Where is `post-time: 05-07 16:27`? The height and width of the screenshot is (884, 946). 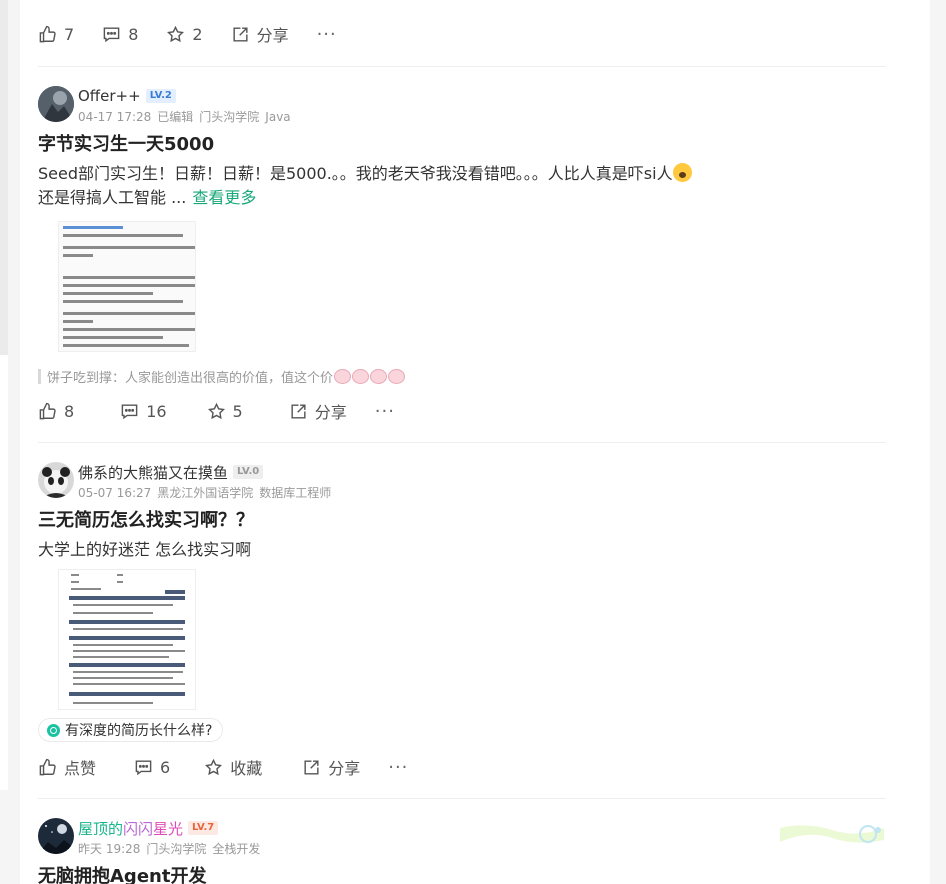
post-time: 05-07 16:27 is located at coordinates (115, 493).